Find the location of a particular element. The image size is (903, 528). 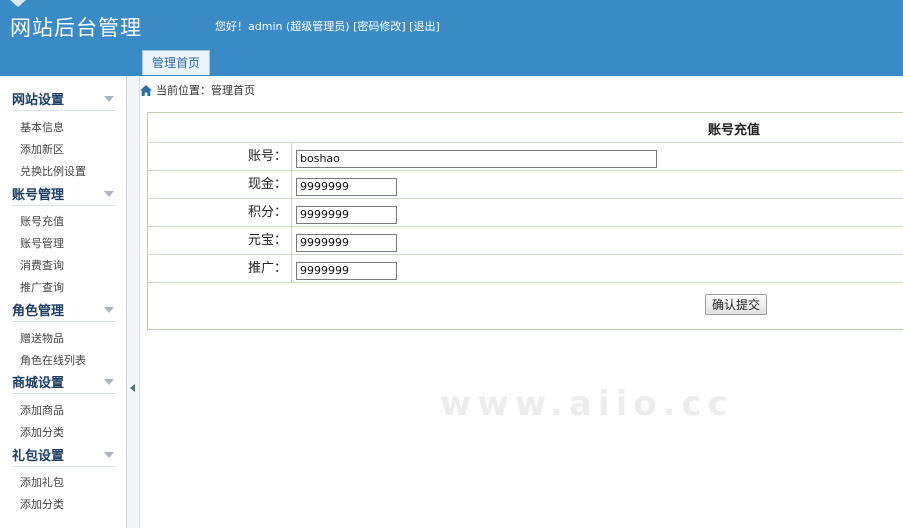

cash-label: 现金： is located at coordinates (220, 184).